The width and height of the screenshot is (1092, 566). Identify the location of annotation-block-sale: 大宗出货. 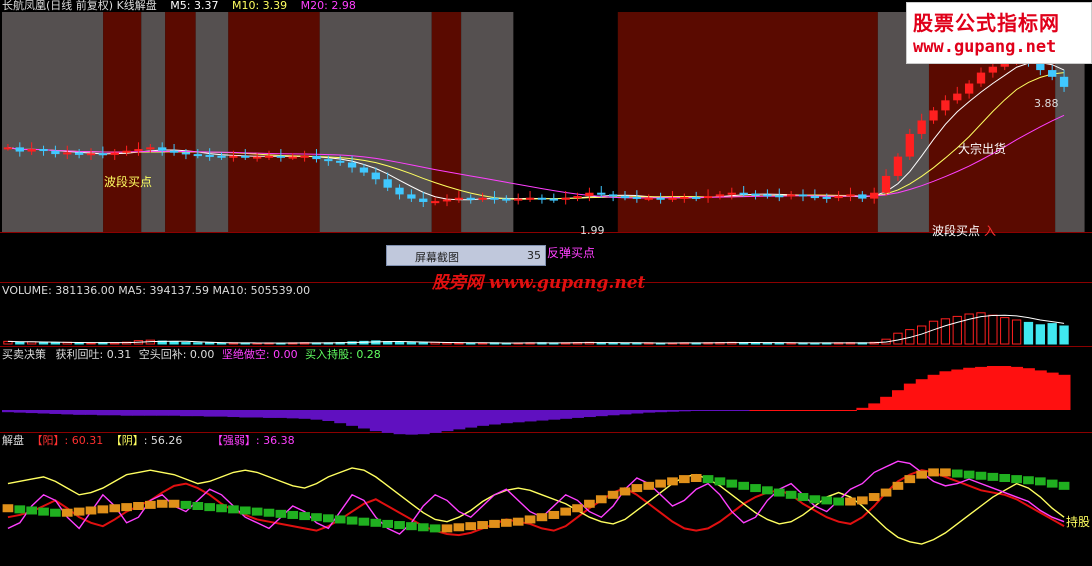
(982, 149).